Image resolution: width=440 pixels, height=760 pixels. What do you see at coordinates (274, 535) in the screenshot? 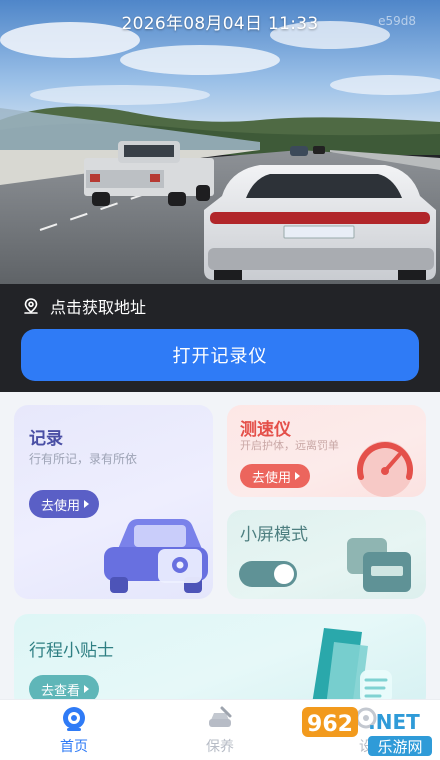
I see `small-screen-card-title: 小屏模式` at bounding box center [274, 535].